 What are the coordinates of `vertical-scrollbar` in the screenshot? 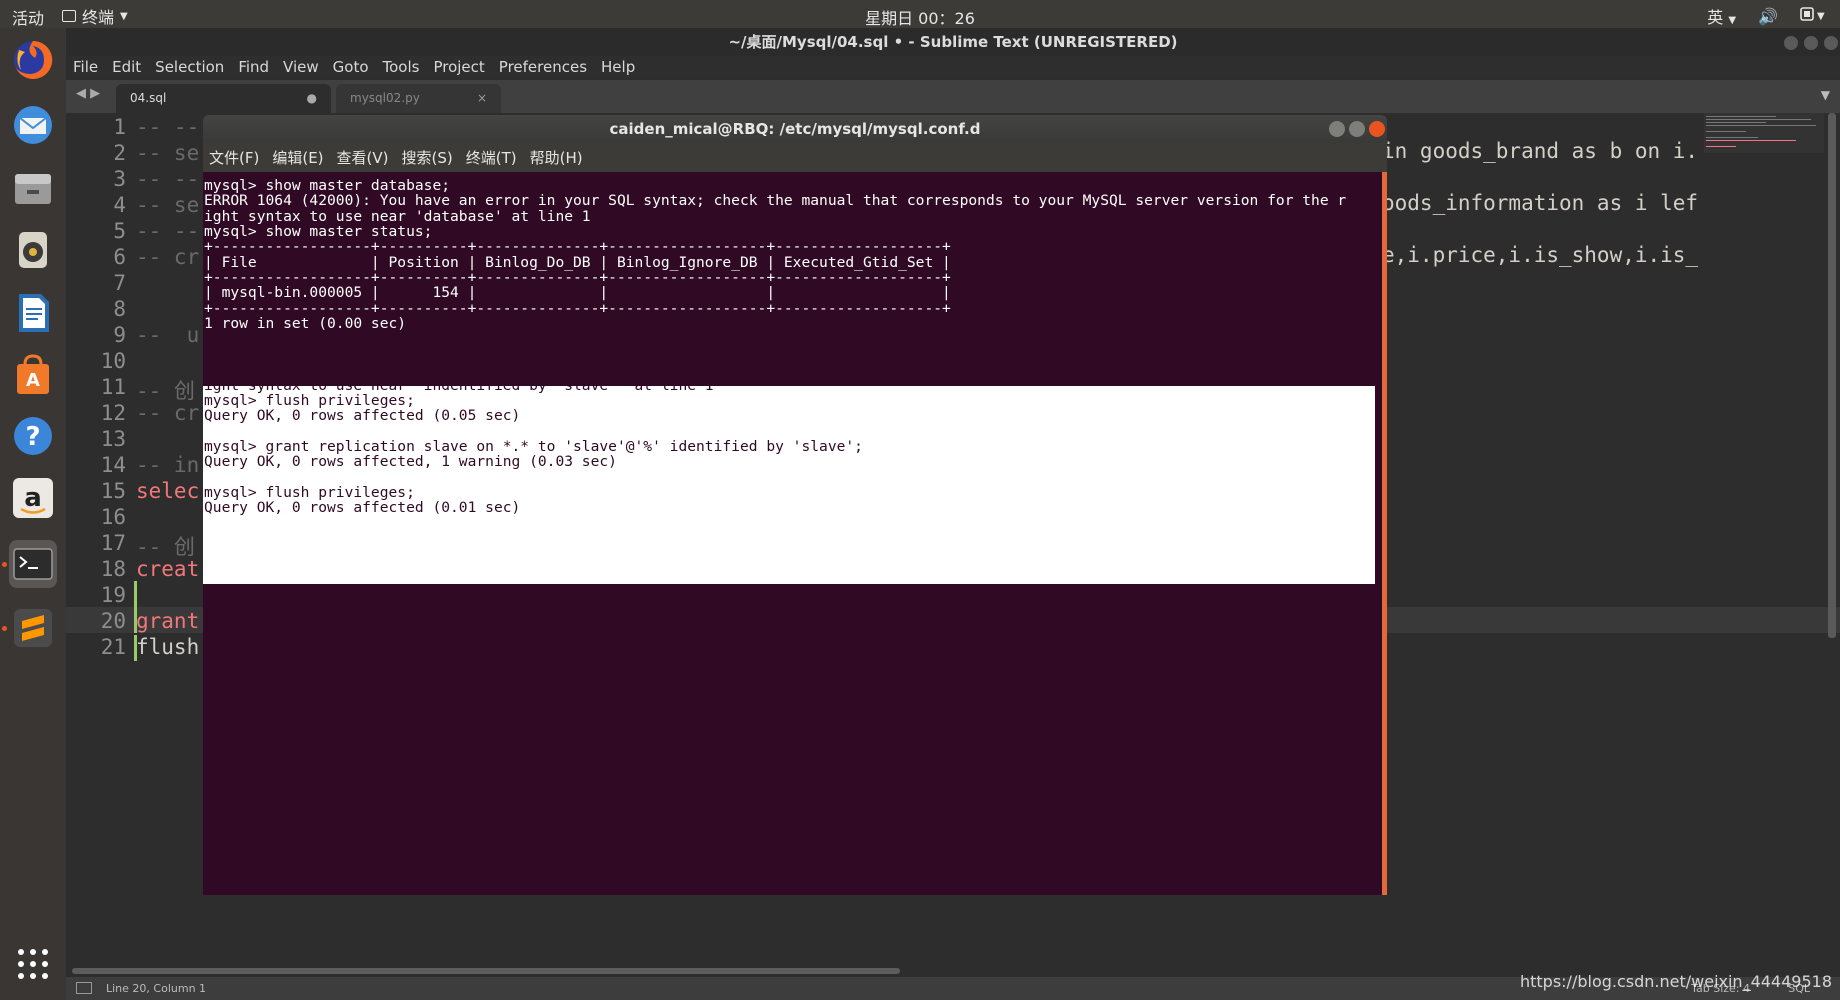 It's located at (1832, 375).